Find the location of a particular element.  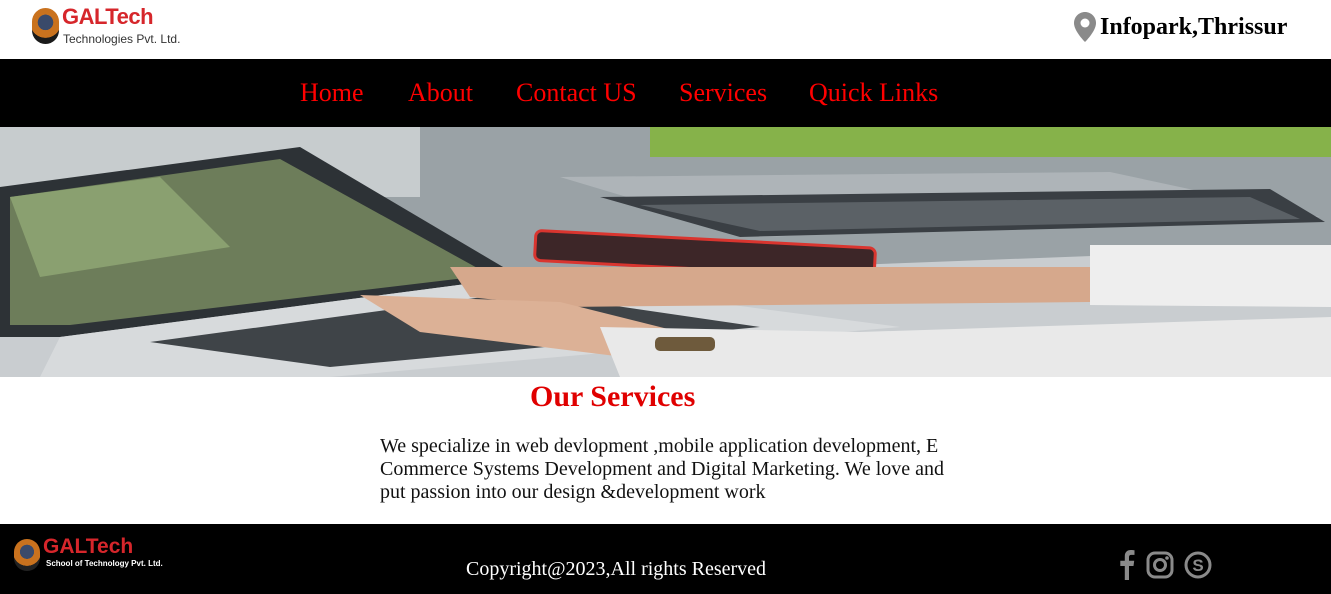

nav-quick-links: Quick Links is located at coordinates (873, 93).